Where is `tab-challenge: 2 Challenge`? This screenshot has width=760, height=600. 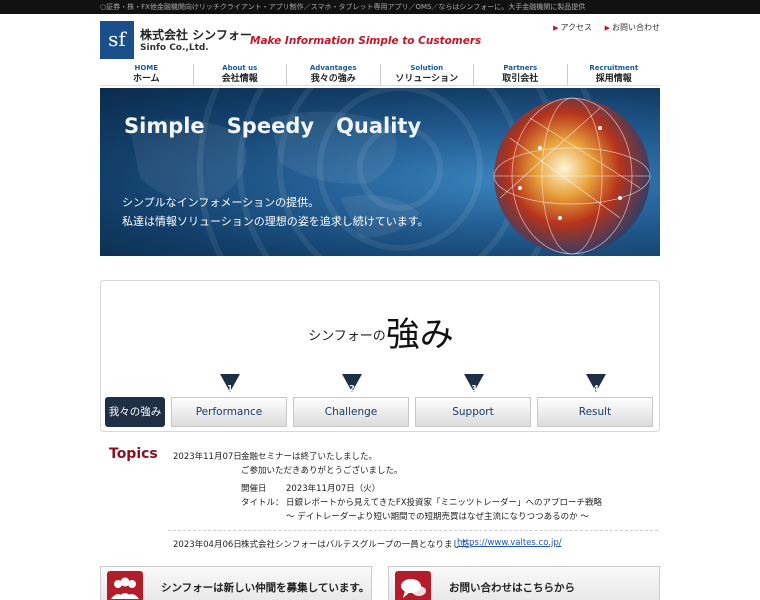 tab-challenge: 2 Challenge is located at coordinates (351, 400).